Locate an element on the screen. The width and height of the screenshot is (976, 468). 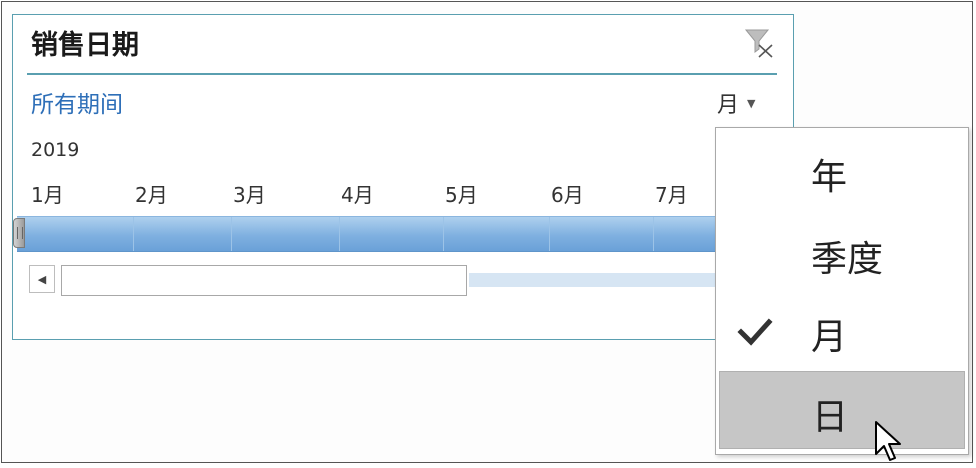
month-label: 7月 is located at coordinates (671, 195).